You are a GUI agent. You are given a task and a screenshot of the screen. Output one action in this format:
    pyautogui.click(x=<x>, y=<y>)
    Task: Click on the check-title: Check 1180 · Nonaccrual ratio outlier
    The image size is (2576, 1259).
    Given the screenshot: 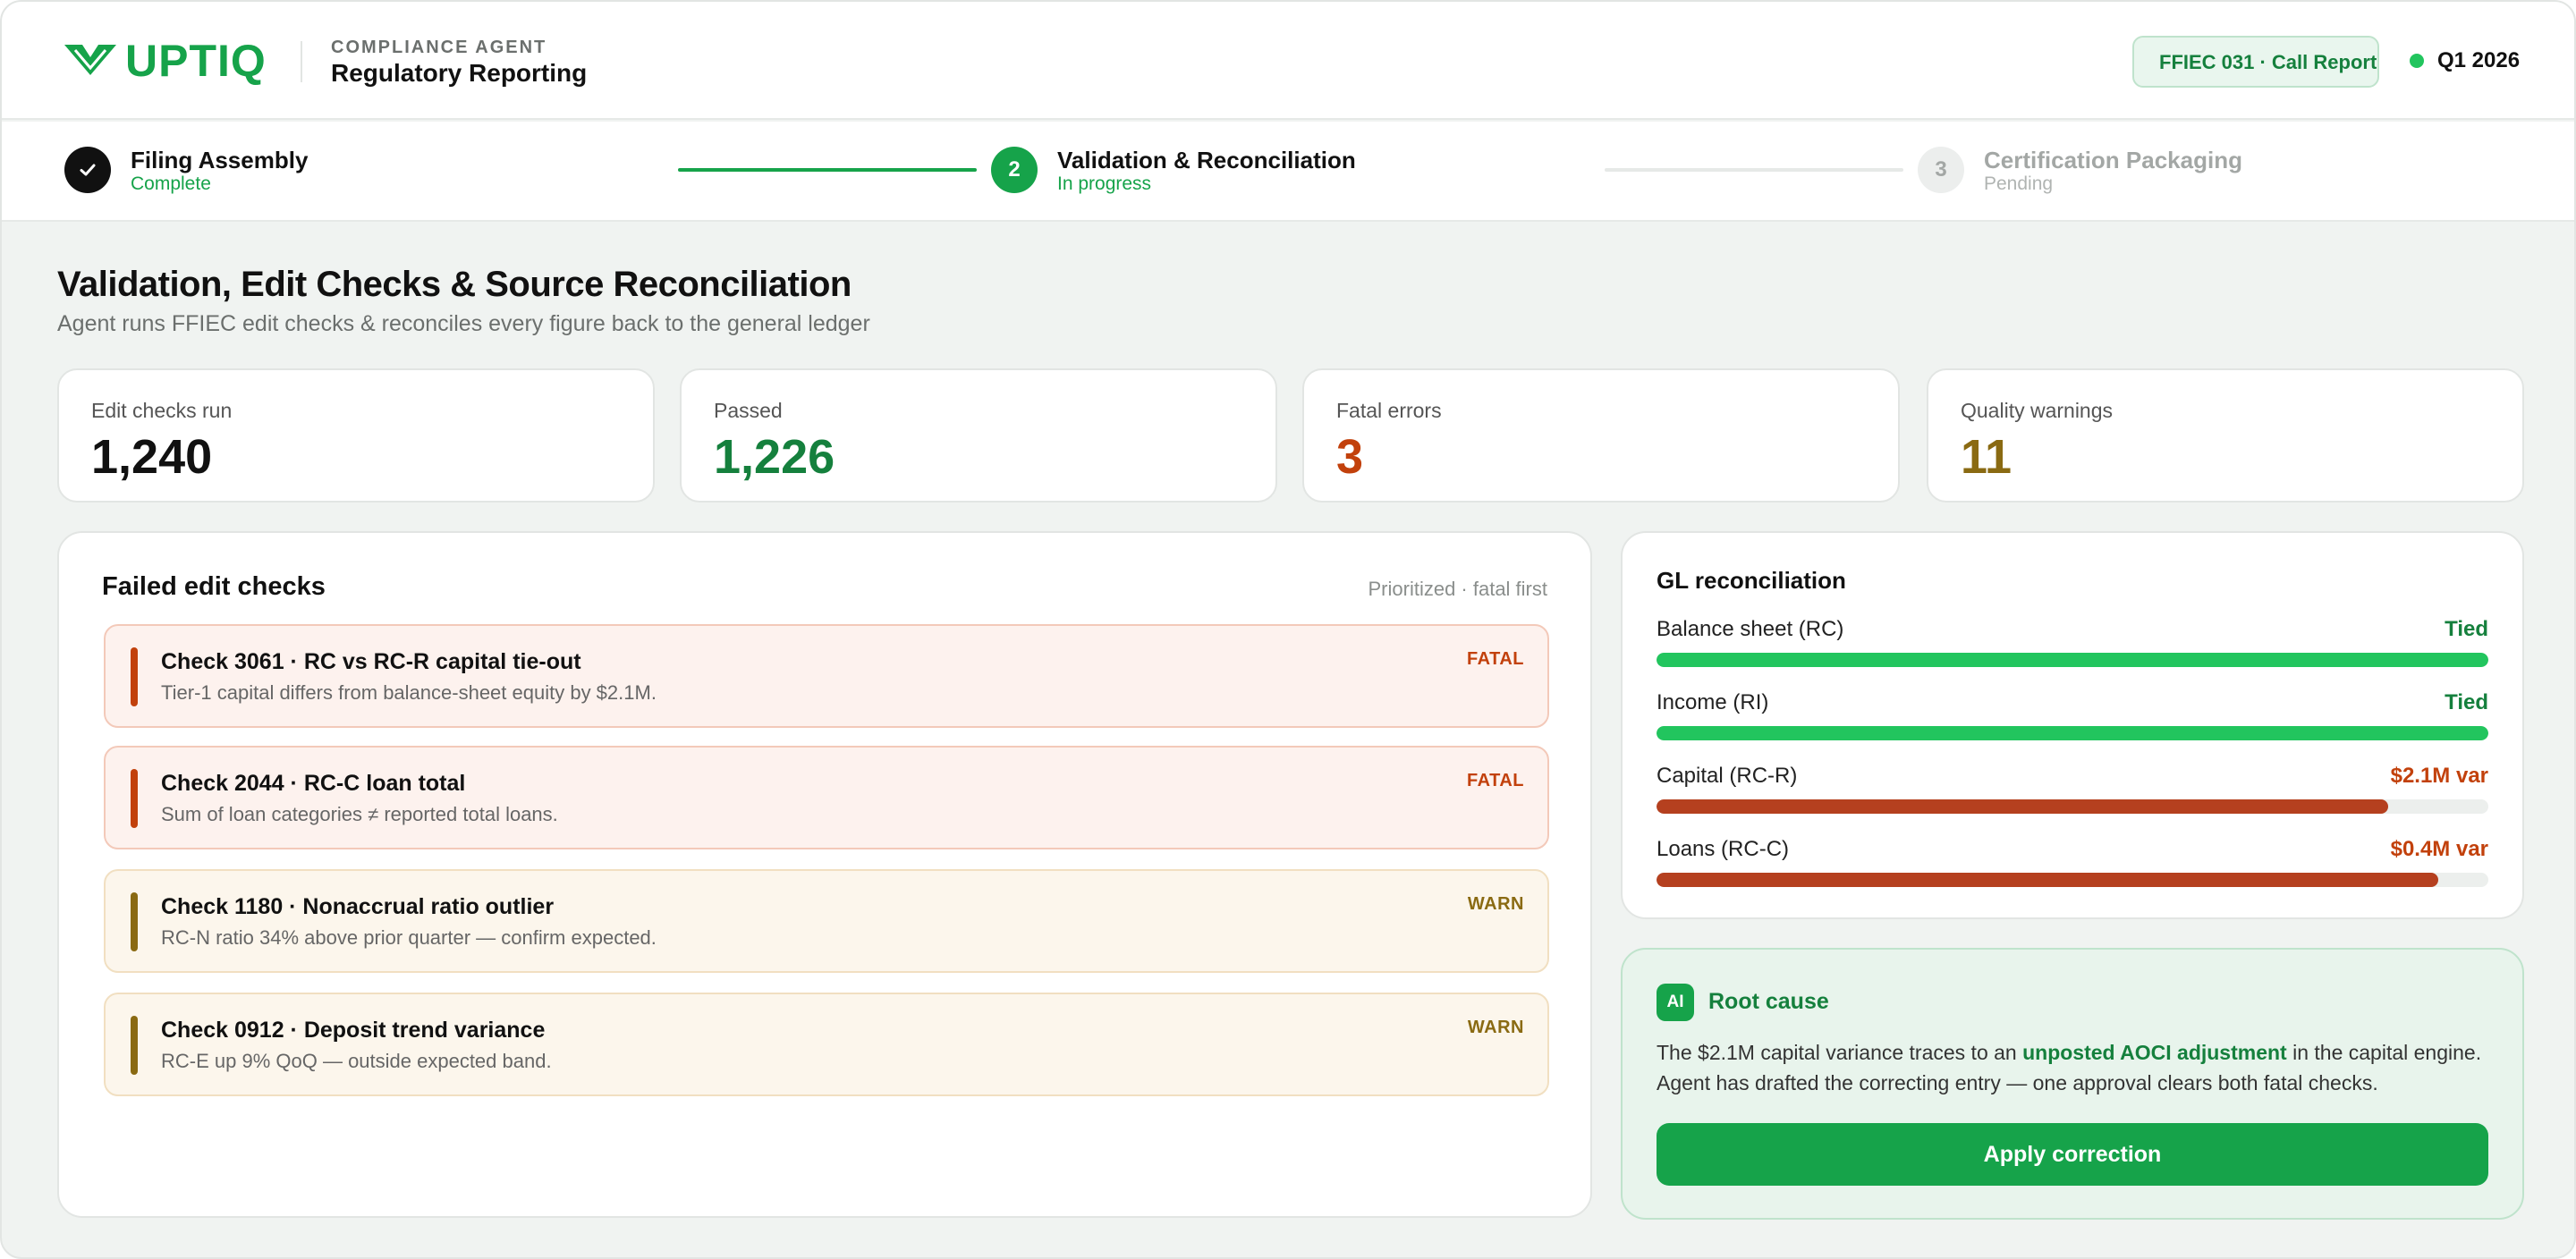 What is the action you would take?
    pyautogui.click(x=358, y=906)
    